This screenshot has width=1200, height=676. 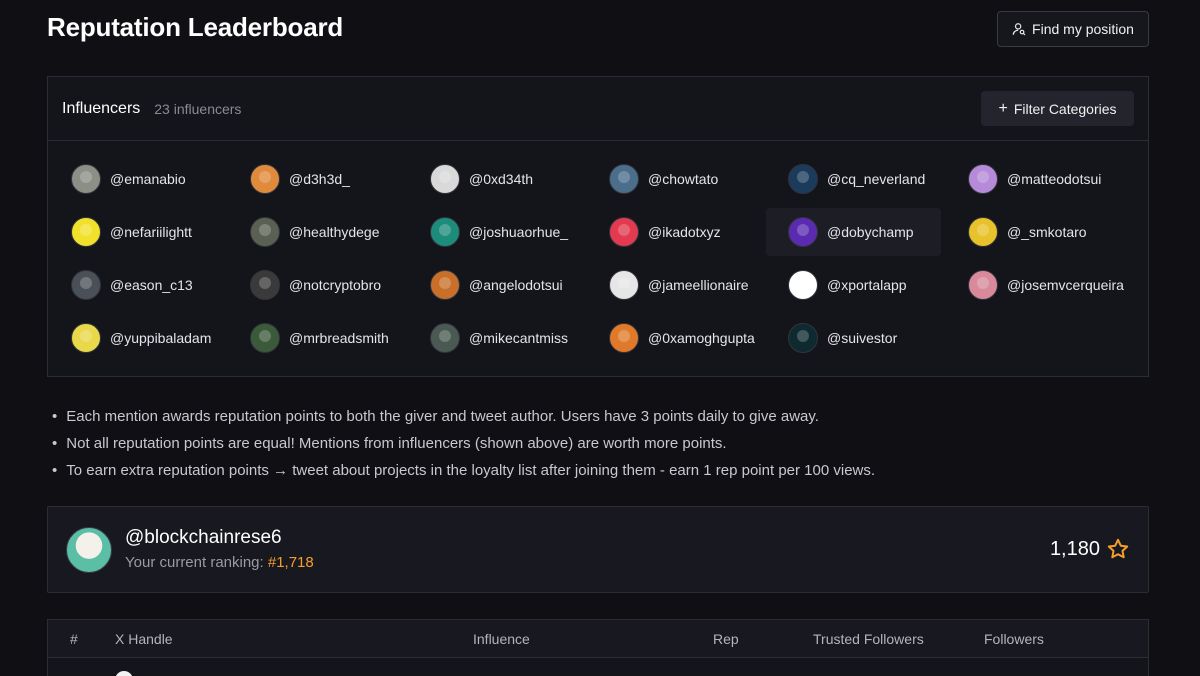 I want to click on influencer-handle: @d3h3d_, so click(x=319, y=179).